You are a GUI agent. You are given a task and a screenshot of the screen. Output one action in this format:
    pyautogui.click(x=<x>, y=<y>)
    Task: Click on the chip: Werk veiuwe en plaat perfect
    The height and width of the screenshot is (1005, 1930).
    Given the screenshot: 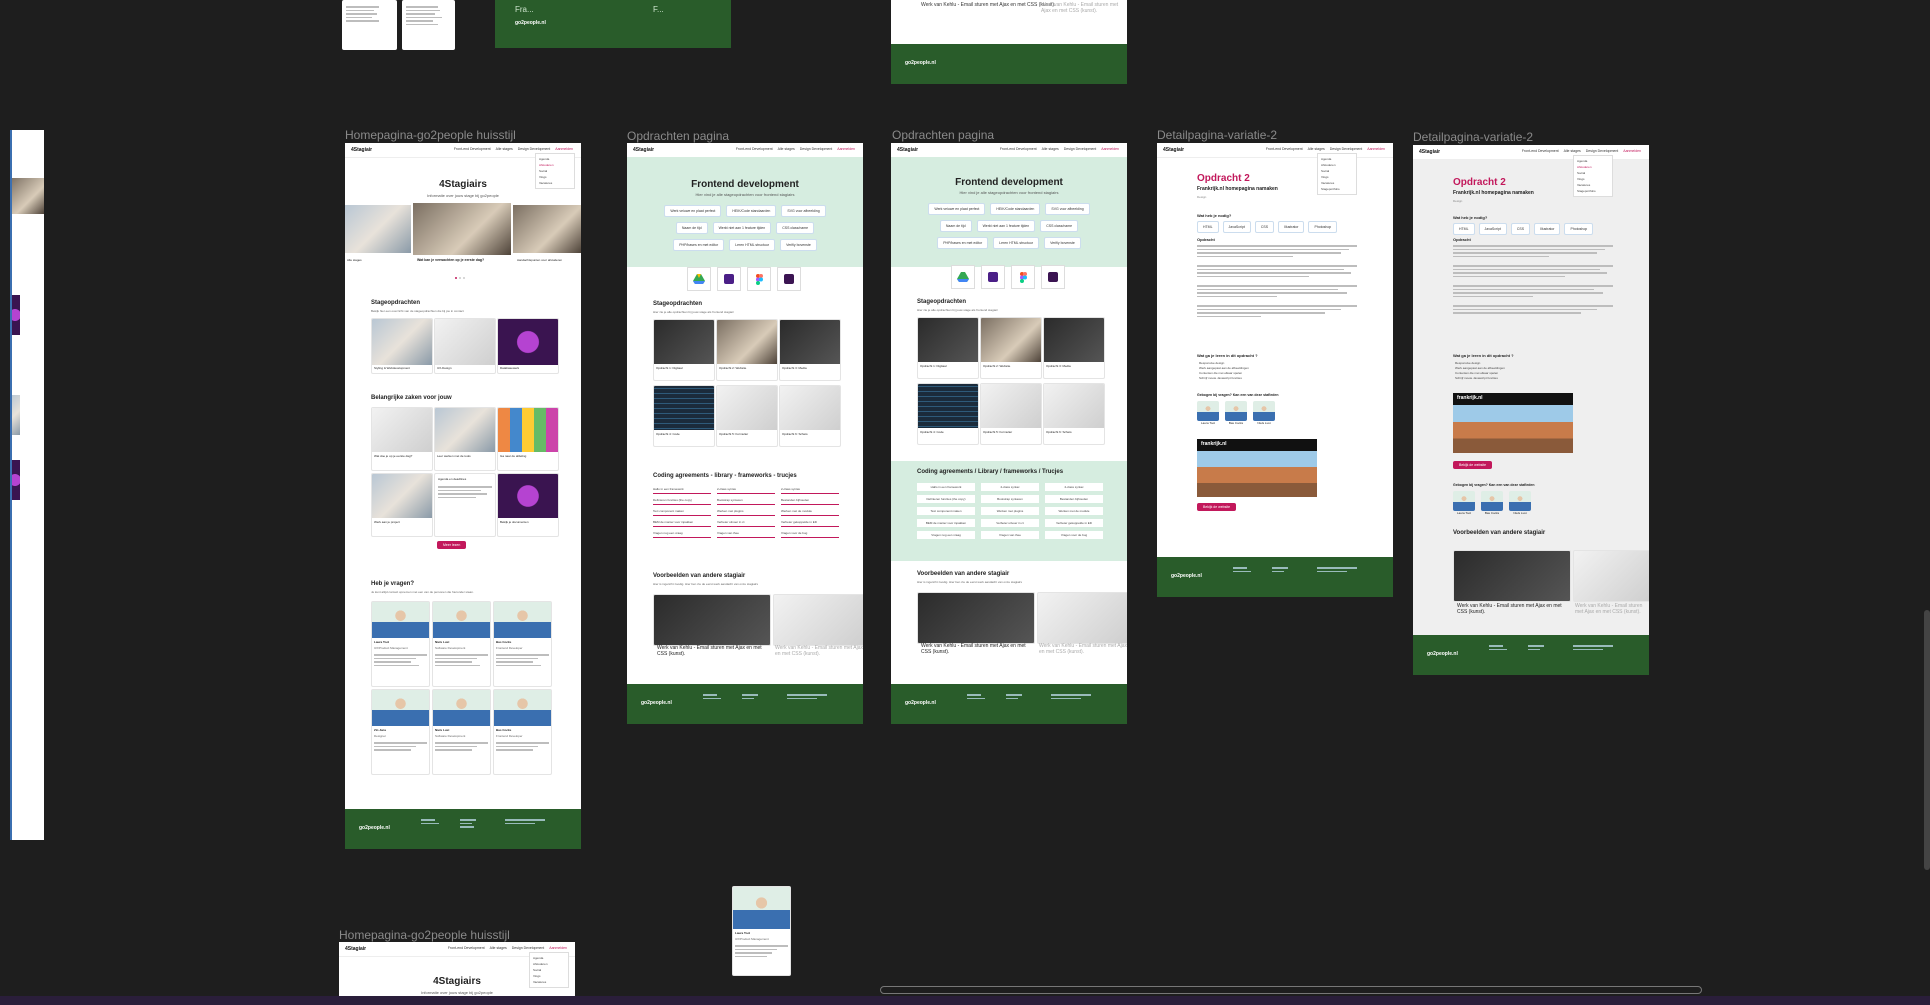 What is the action you would take?
    pyautogui.click(x=957, y=209)
    